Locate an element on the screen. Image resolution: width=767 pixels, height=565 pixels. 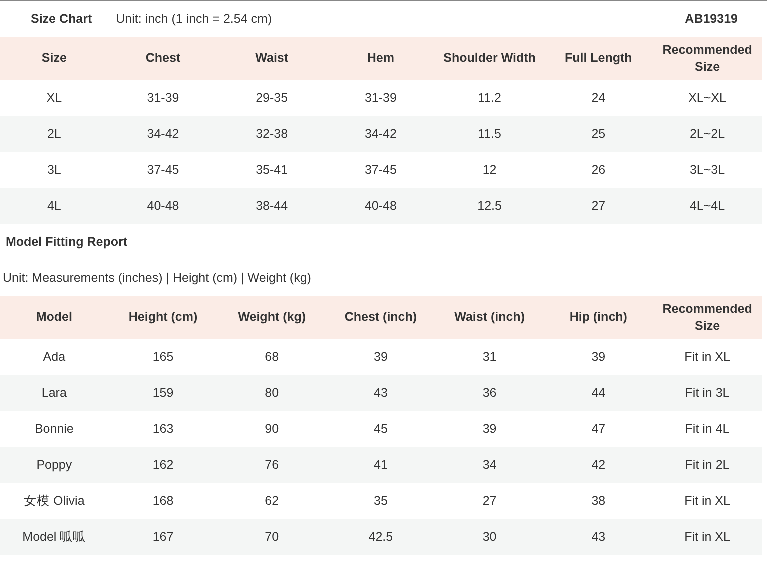
column-header: Hem is located at coordinates (381, 58).